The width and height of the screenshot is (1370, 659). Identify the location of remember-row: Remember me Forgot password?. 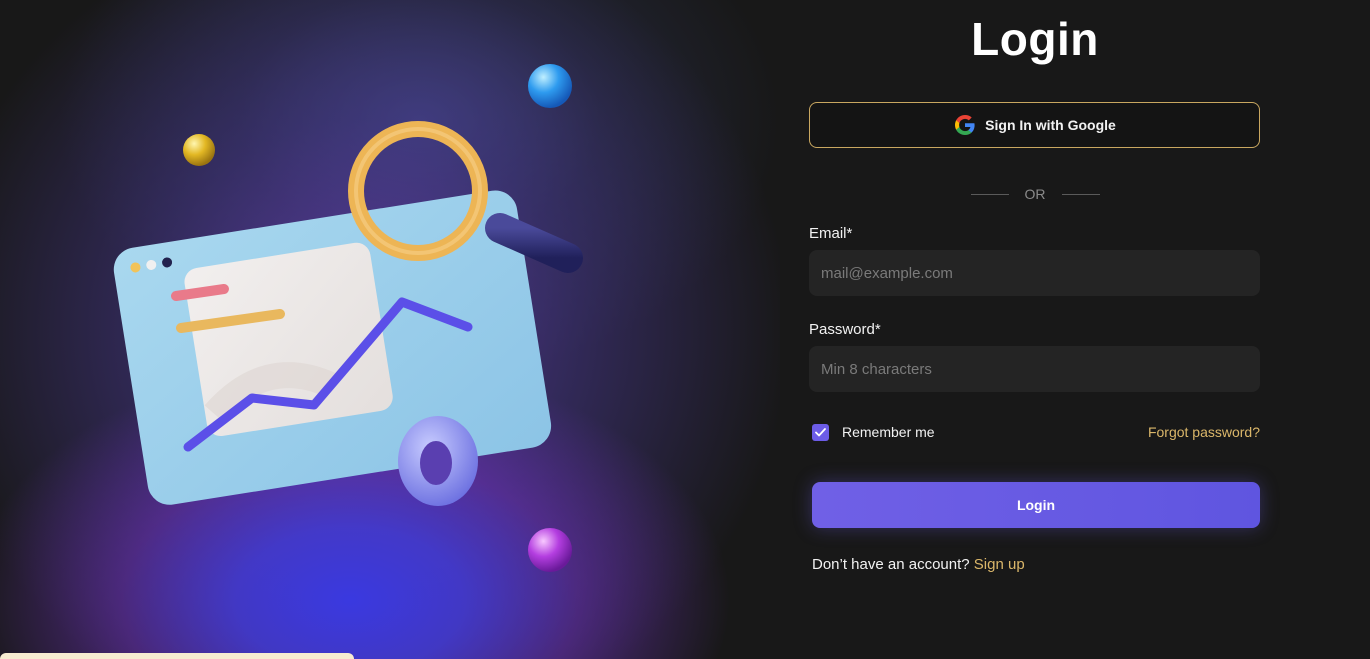
(1036, 432).